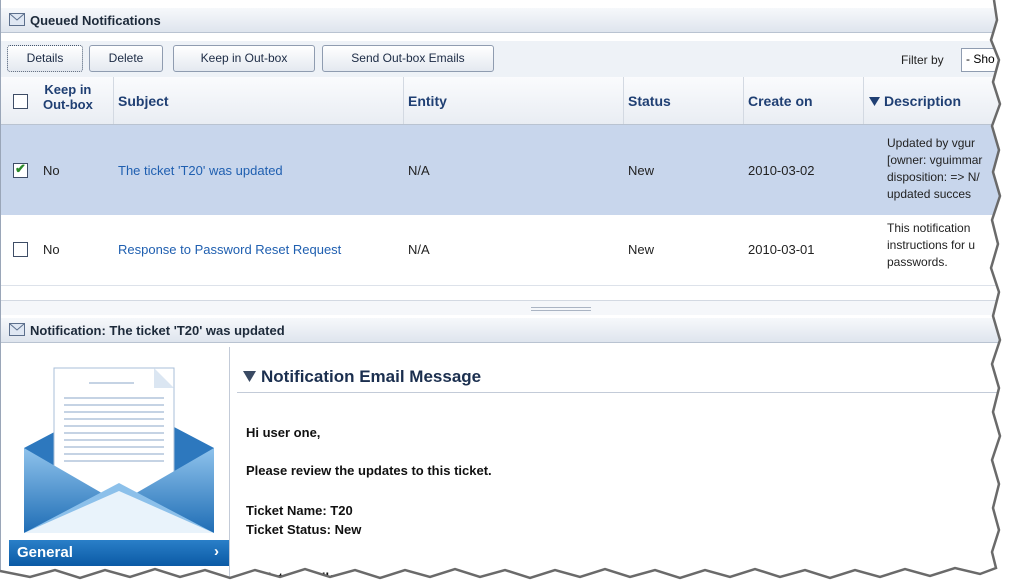 The height and width of the screenshot is (588, 1010). I want to click on send-outbox-emails-button: Send Out-box Emails, so click(408, 58).